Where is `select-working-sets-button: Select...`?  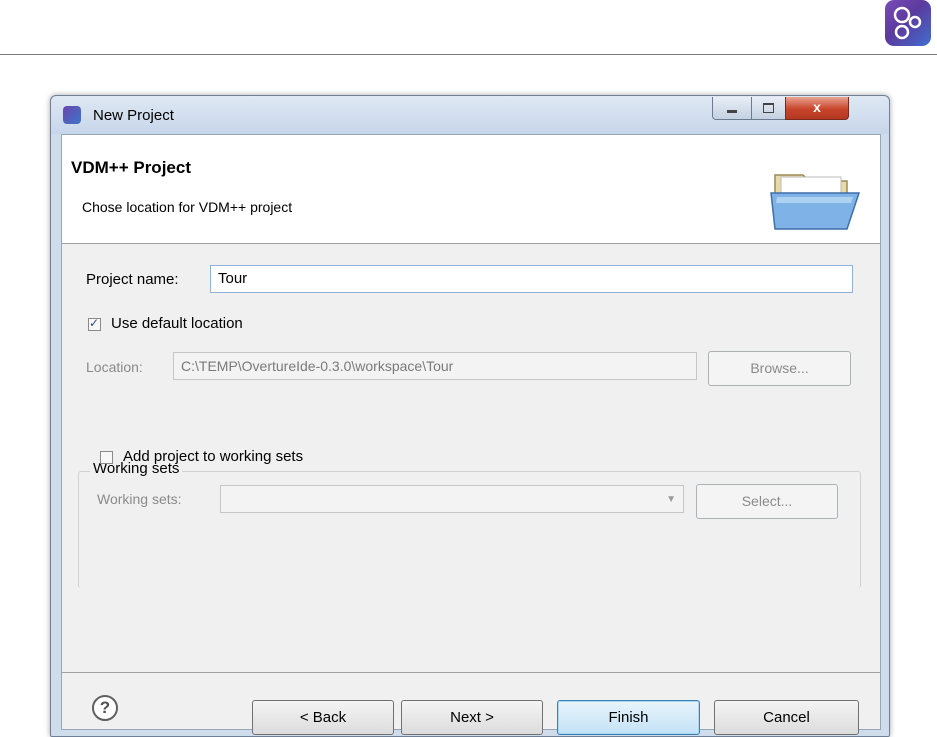 select-working-sets-button: Select... is located at coordinates (767, 501).